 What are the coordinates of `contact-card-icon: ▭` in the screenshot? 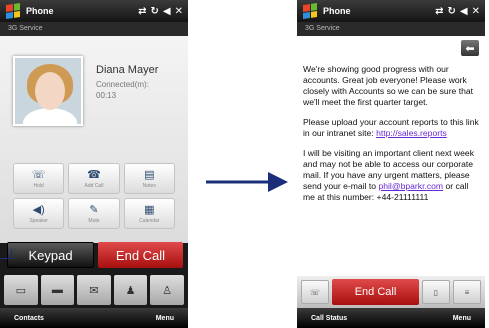 It's located at (21, 290).